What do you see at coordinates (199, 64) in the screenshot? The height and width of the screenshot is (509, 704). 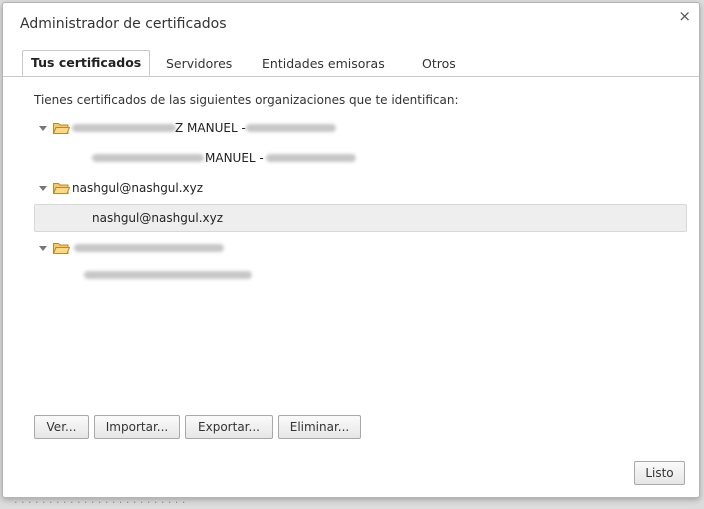 I see `tab-servers: Servidores` at bounding box center [199, 64].